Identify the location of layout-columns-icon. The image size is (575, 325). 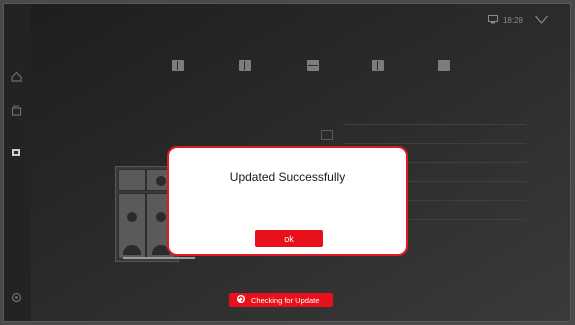
(378, 65).